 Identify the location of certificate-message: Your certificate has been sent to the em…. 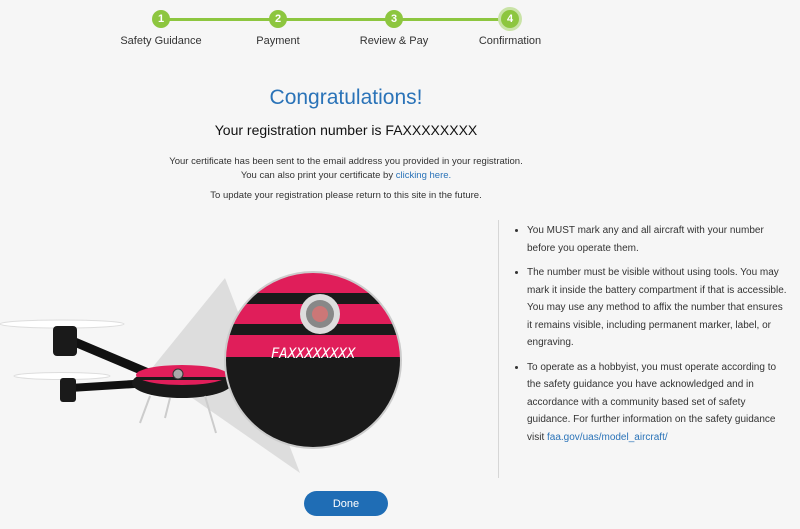
(346, 161).